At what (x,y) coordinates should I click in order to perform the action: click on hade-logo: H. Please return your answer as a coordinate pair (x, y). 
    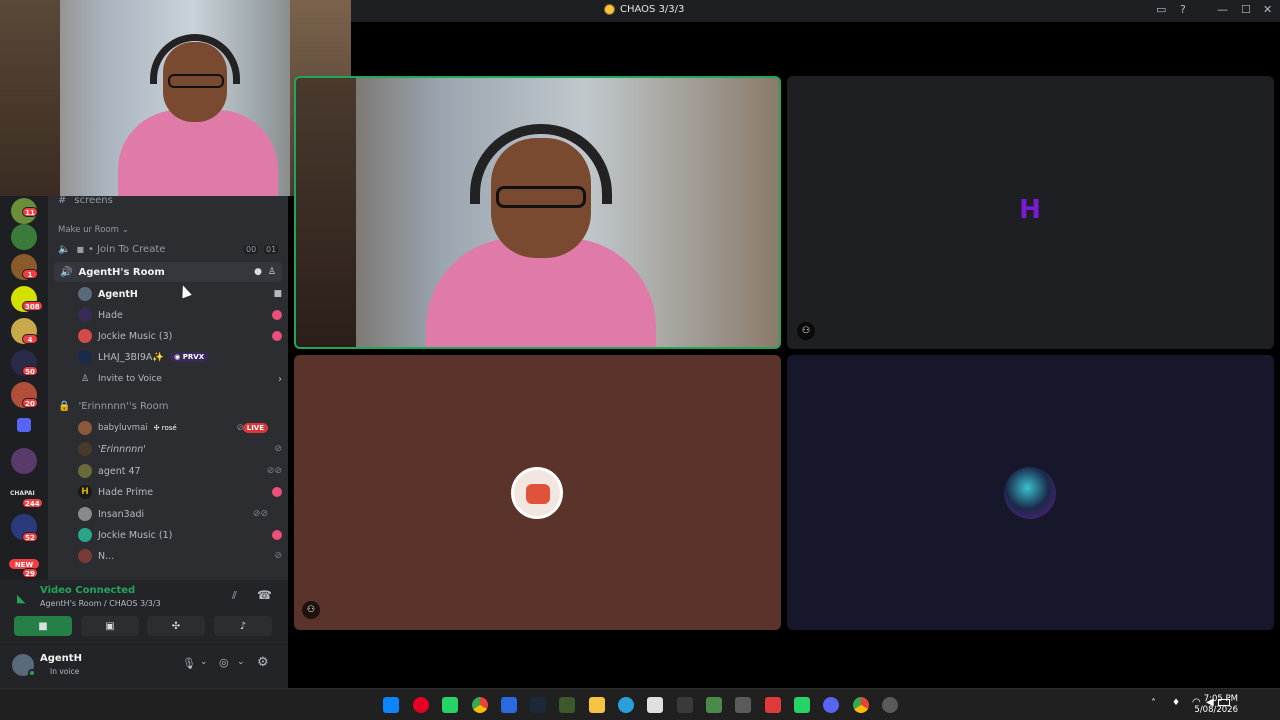
    Looking at the image, I should click on (1030, 210).